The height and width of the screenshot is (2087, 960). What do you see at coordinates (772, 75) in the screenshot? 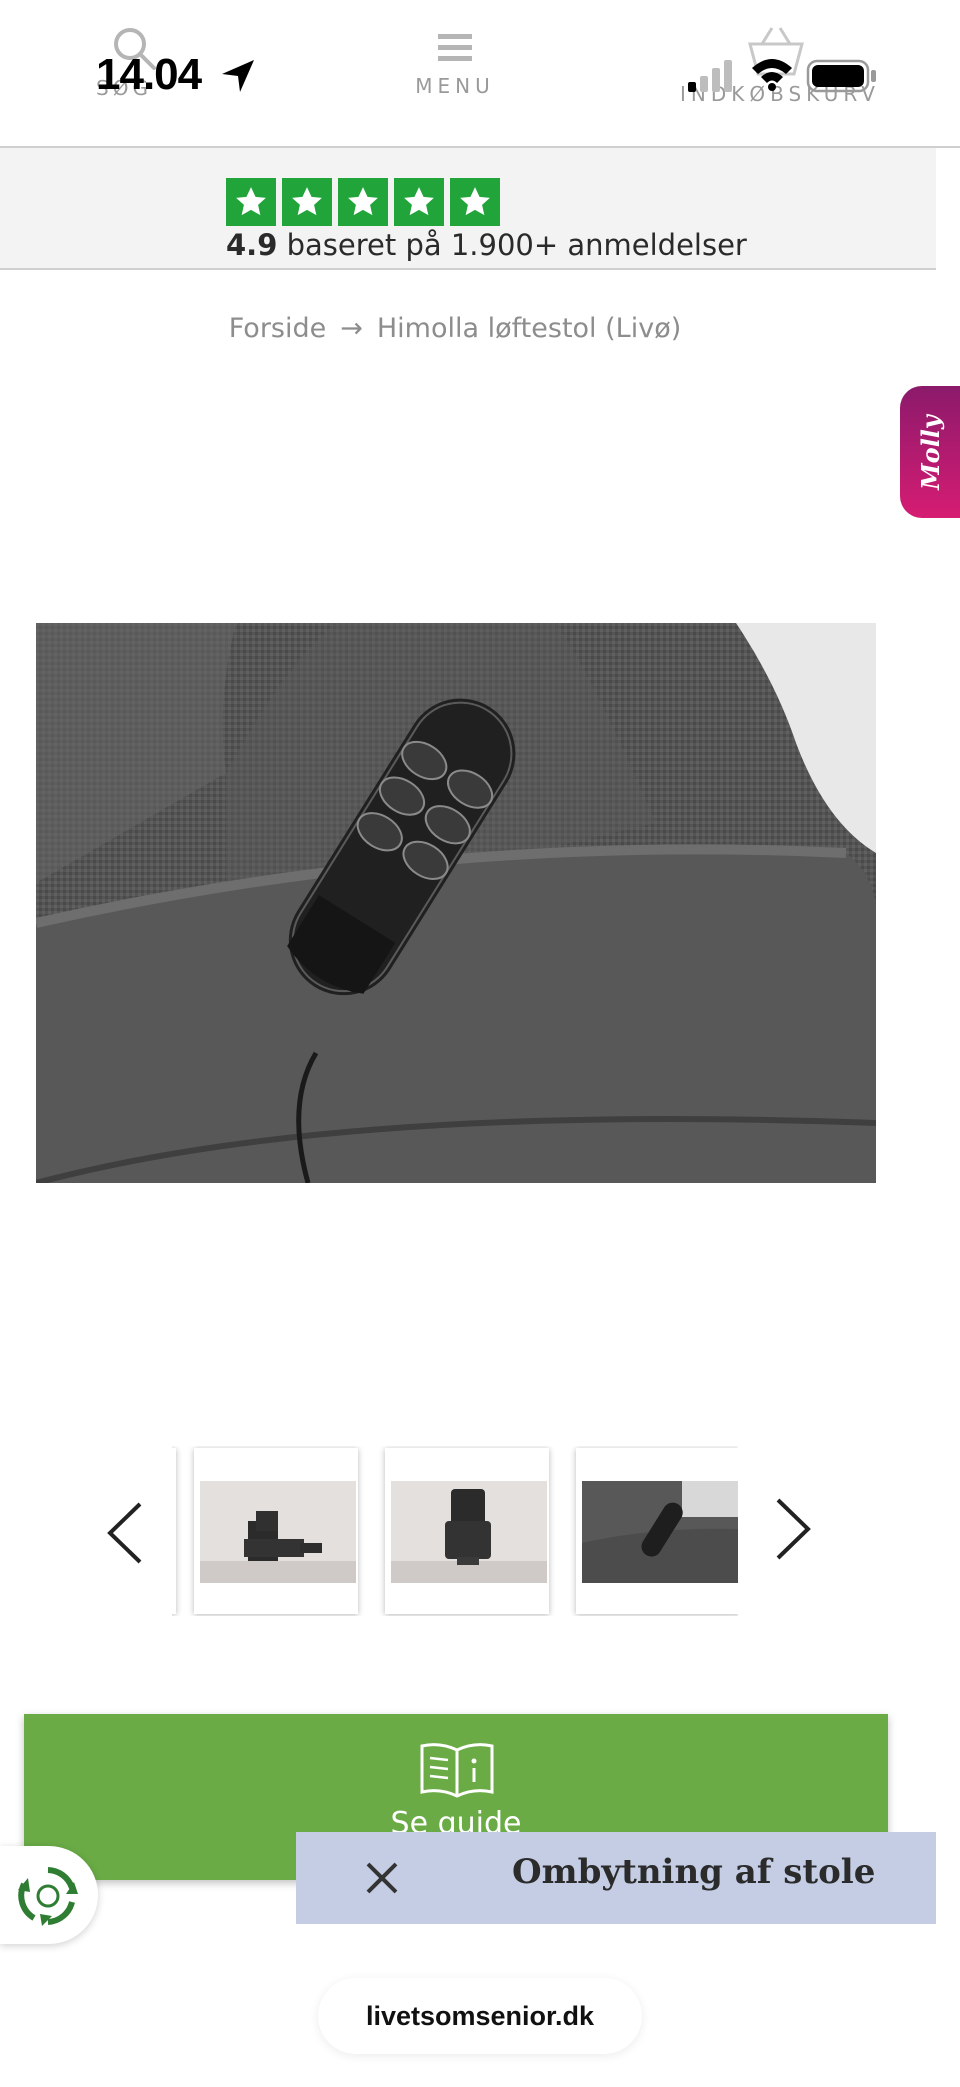
I see `wifi-icon` at bounding box center [772, 75].